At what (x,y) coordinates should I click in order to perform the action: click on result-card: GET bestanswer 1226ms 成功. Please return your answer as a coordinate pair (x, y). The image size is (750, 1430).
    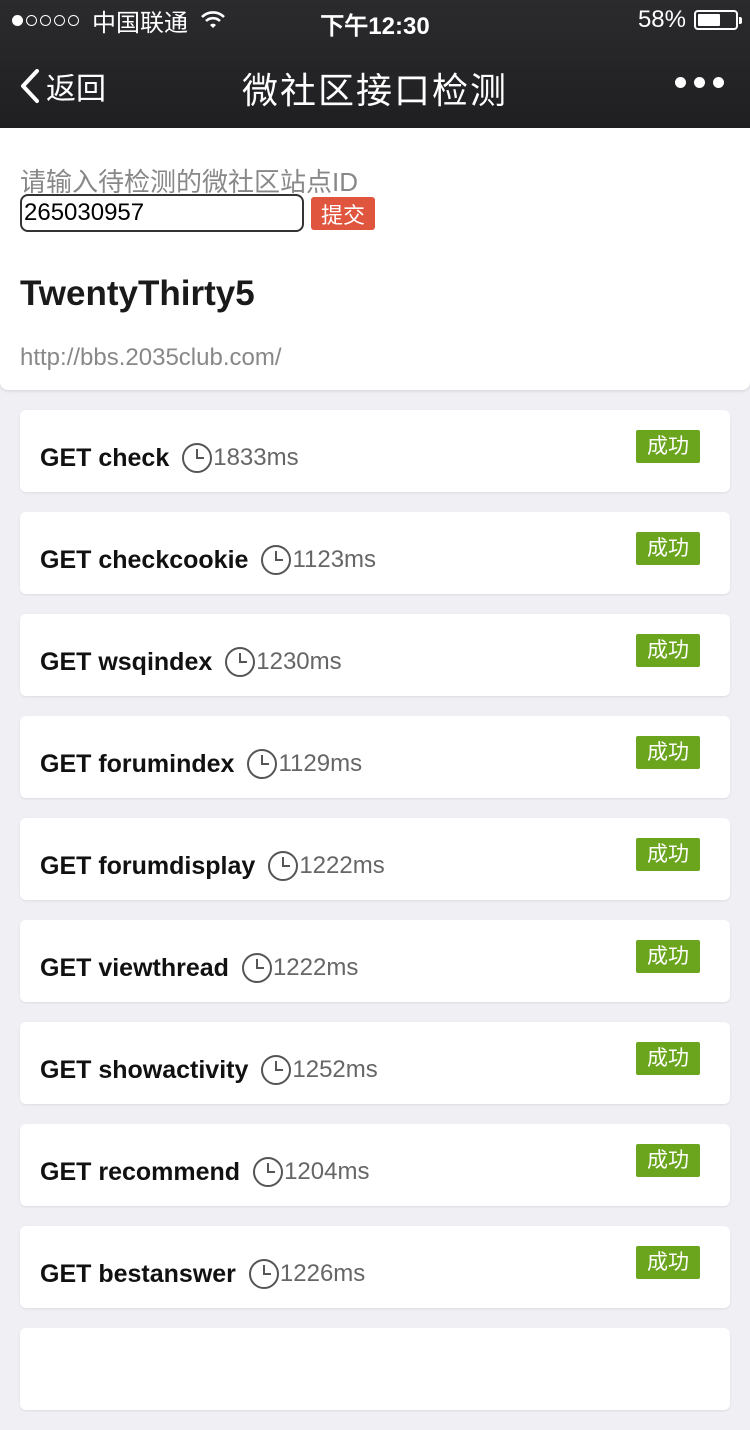
    Looking at the image, I should click on (375, 1267).